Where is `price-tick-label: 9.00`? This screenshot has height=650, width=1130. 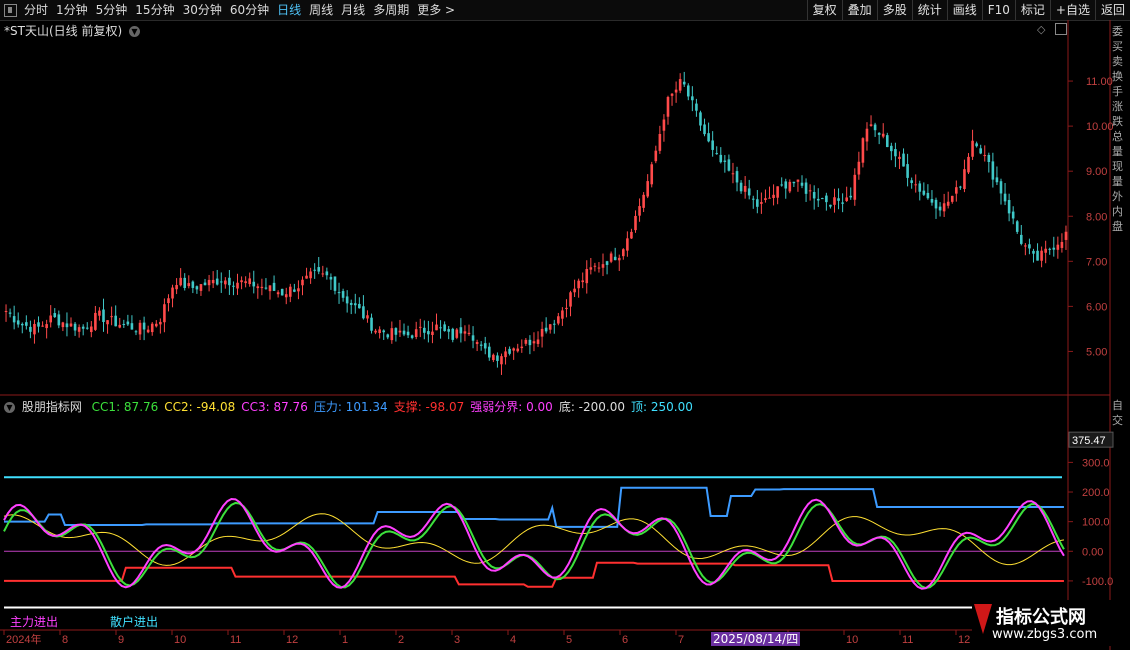
price-tick-label: 9.00 is located at coordinates (1096, 172).